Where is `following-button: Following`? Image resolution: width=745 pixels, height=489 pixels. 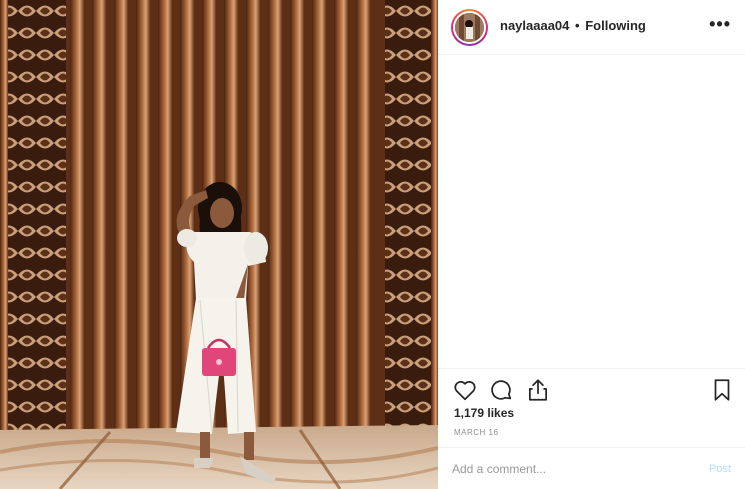
following-button: Following is located at coordinates (615, 25).